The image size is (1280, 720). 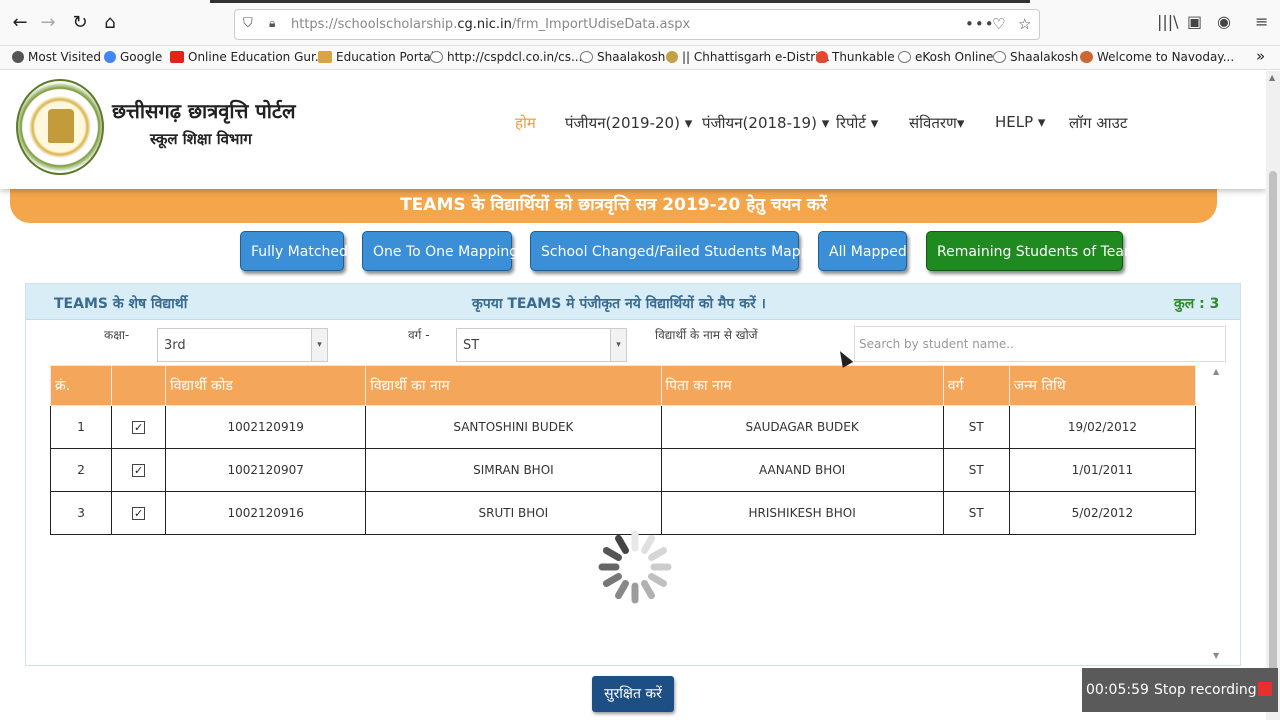 What do you see at coordinates (635, 567) in the screenshot?
I see `loading-spinner-icon` at bounding box center [635, 567].